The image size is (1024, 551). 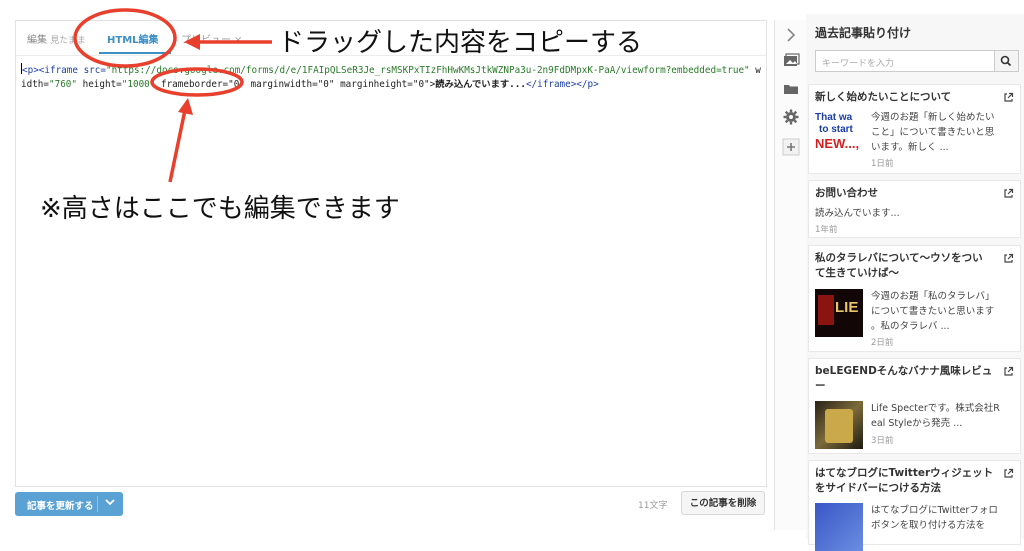 I want to click on arrow-to-height, so click(x=177, y=146).